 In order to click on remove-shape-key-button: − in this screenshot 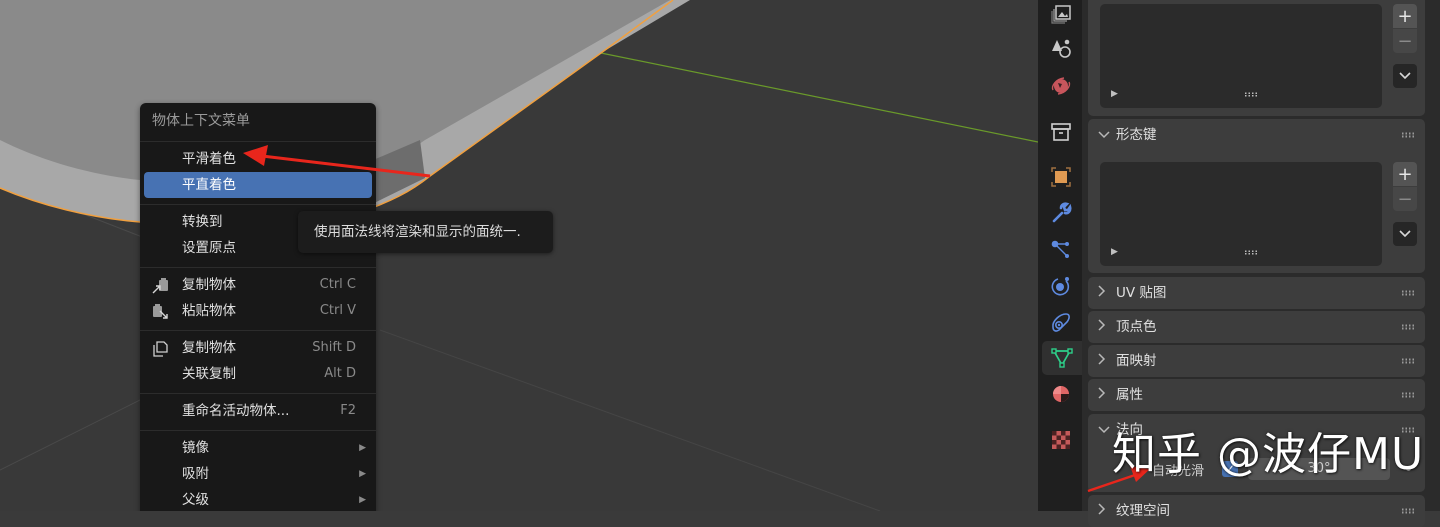, I will do `click(1405, 199)`.